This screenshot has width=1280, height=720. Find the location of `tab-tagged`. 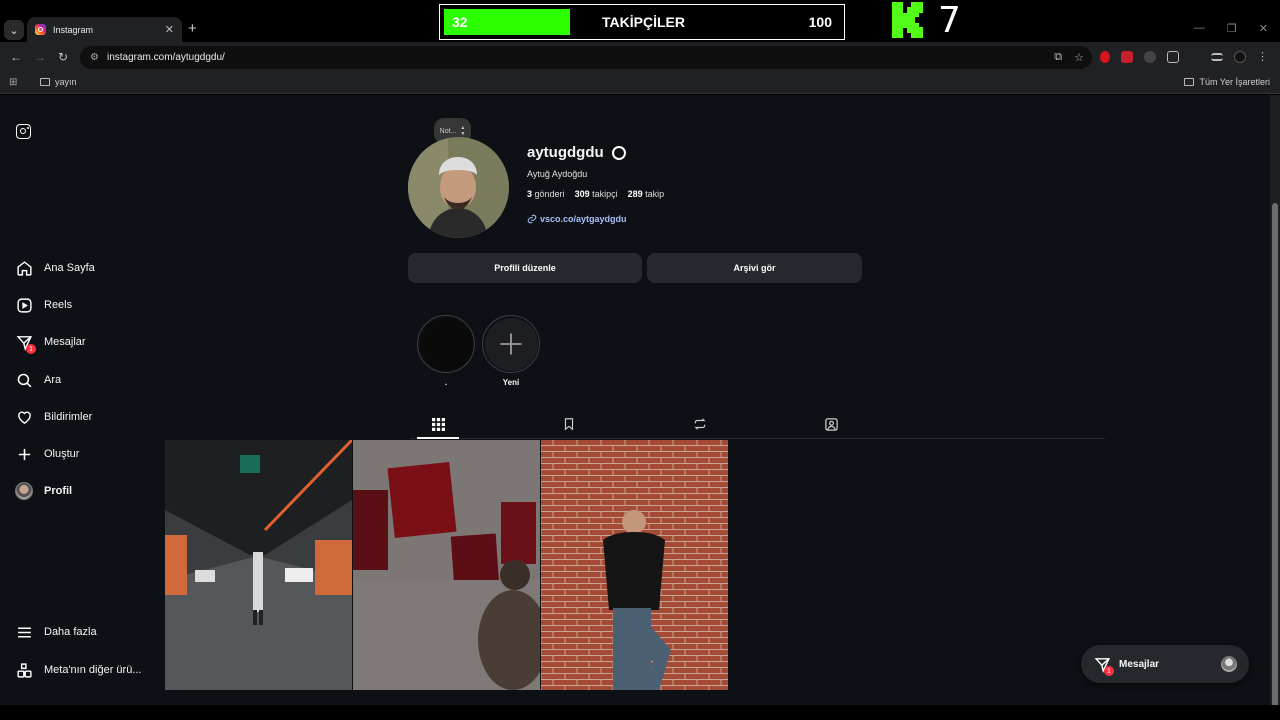

tab-tagged is located at coordinates (831, 424).